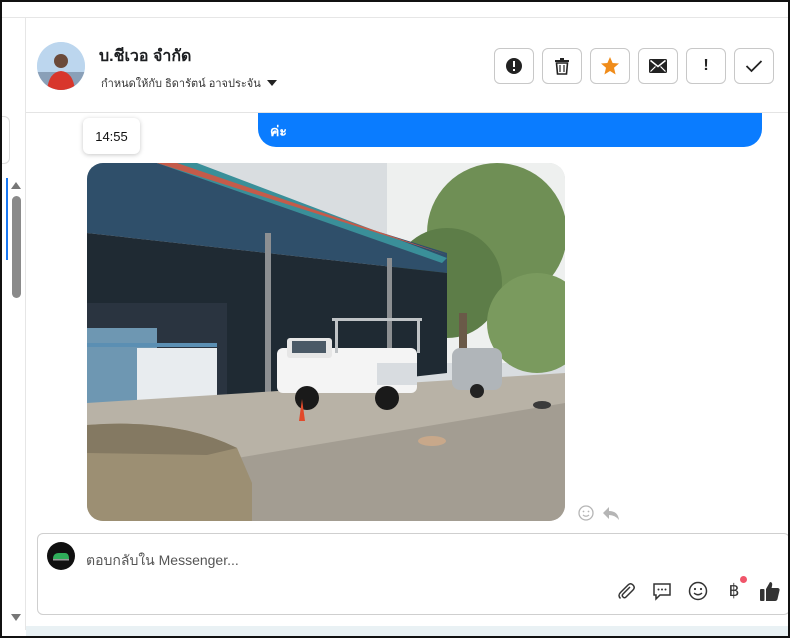 This screenshot has height=638, width=790. I want to click on assignee-label: กำหนดให้กับ ธิดารัตน์ อาจประจัน, so click(181, 84).